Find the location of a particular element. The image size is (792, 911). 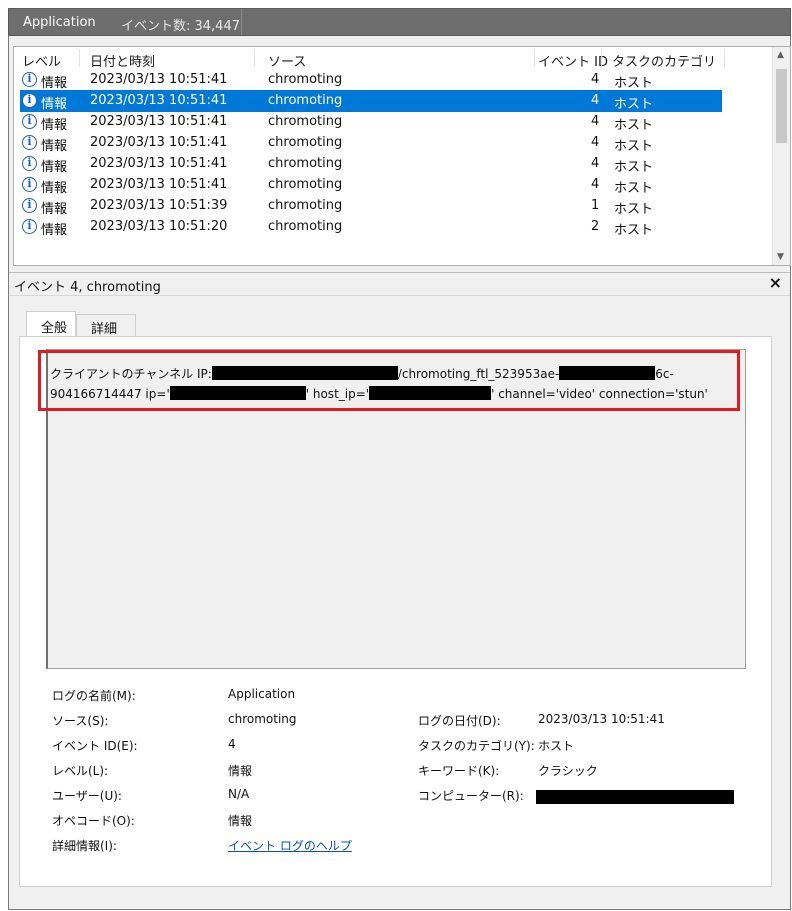

event-detail-header: イベント 4, chromoting × is located at coordinates (399, 284).